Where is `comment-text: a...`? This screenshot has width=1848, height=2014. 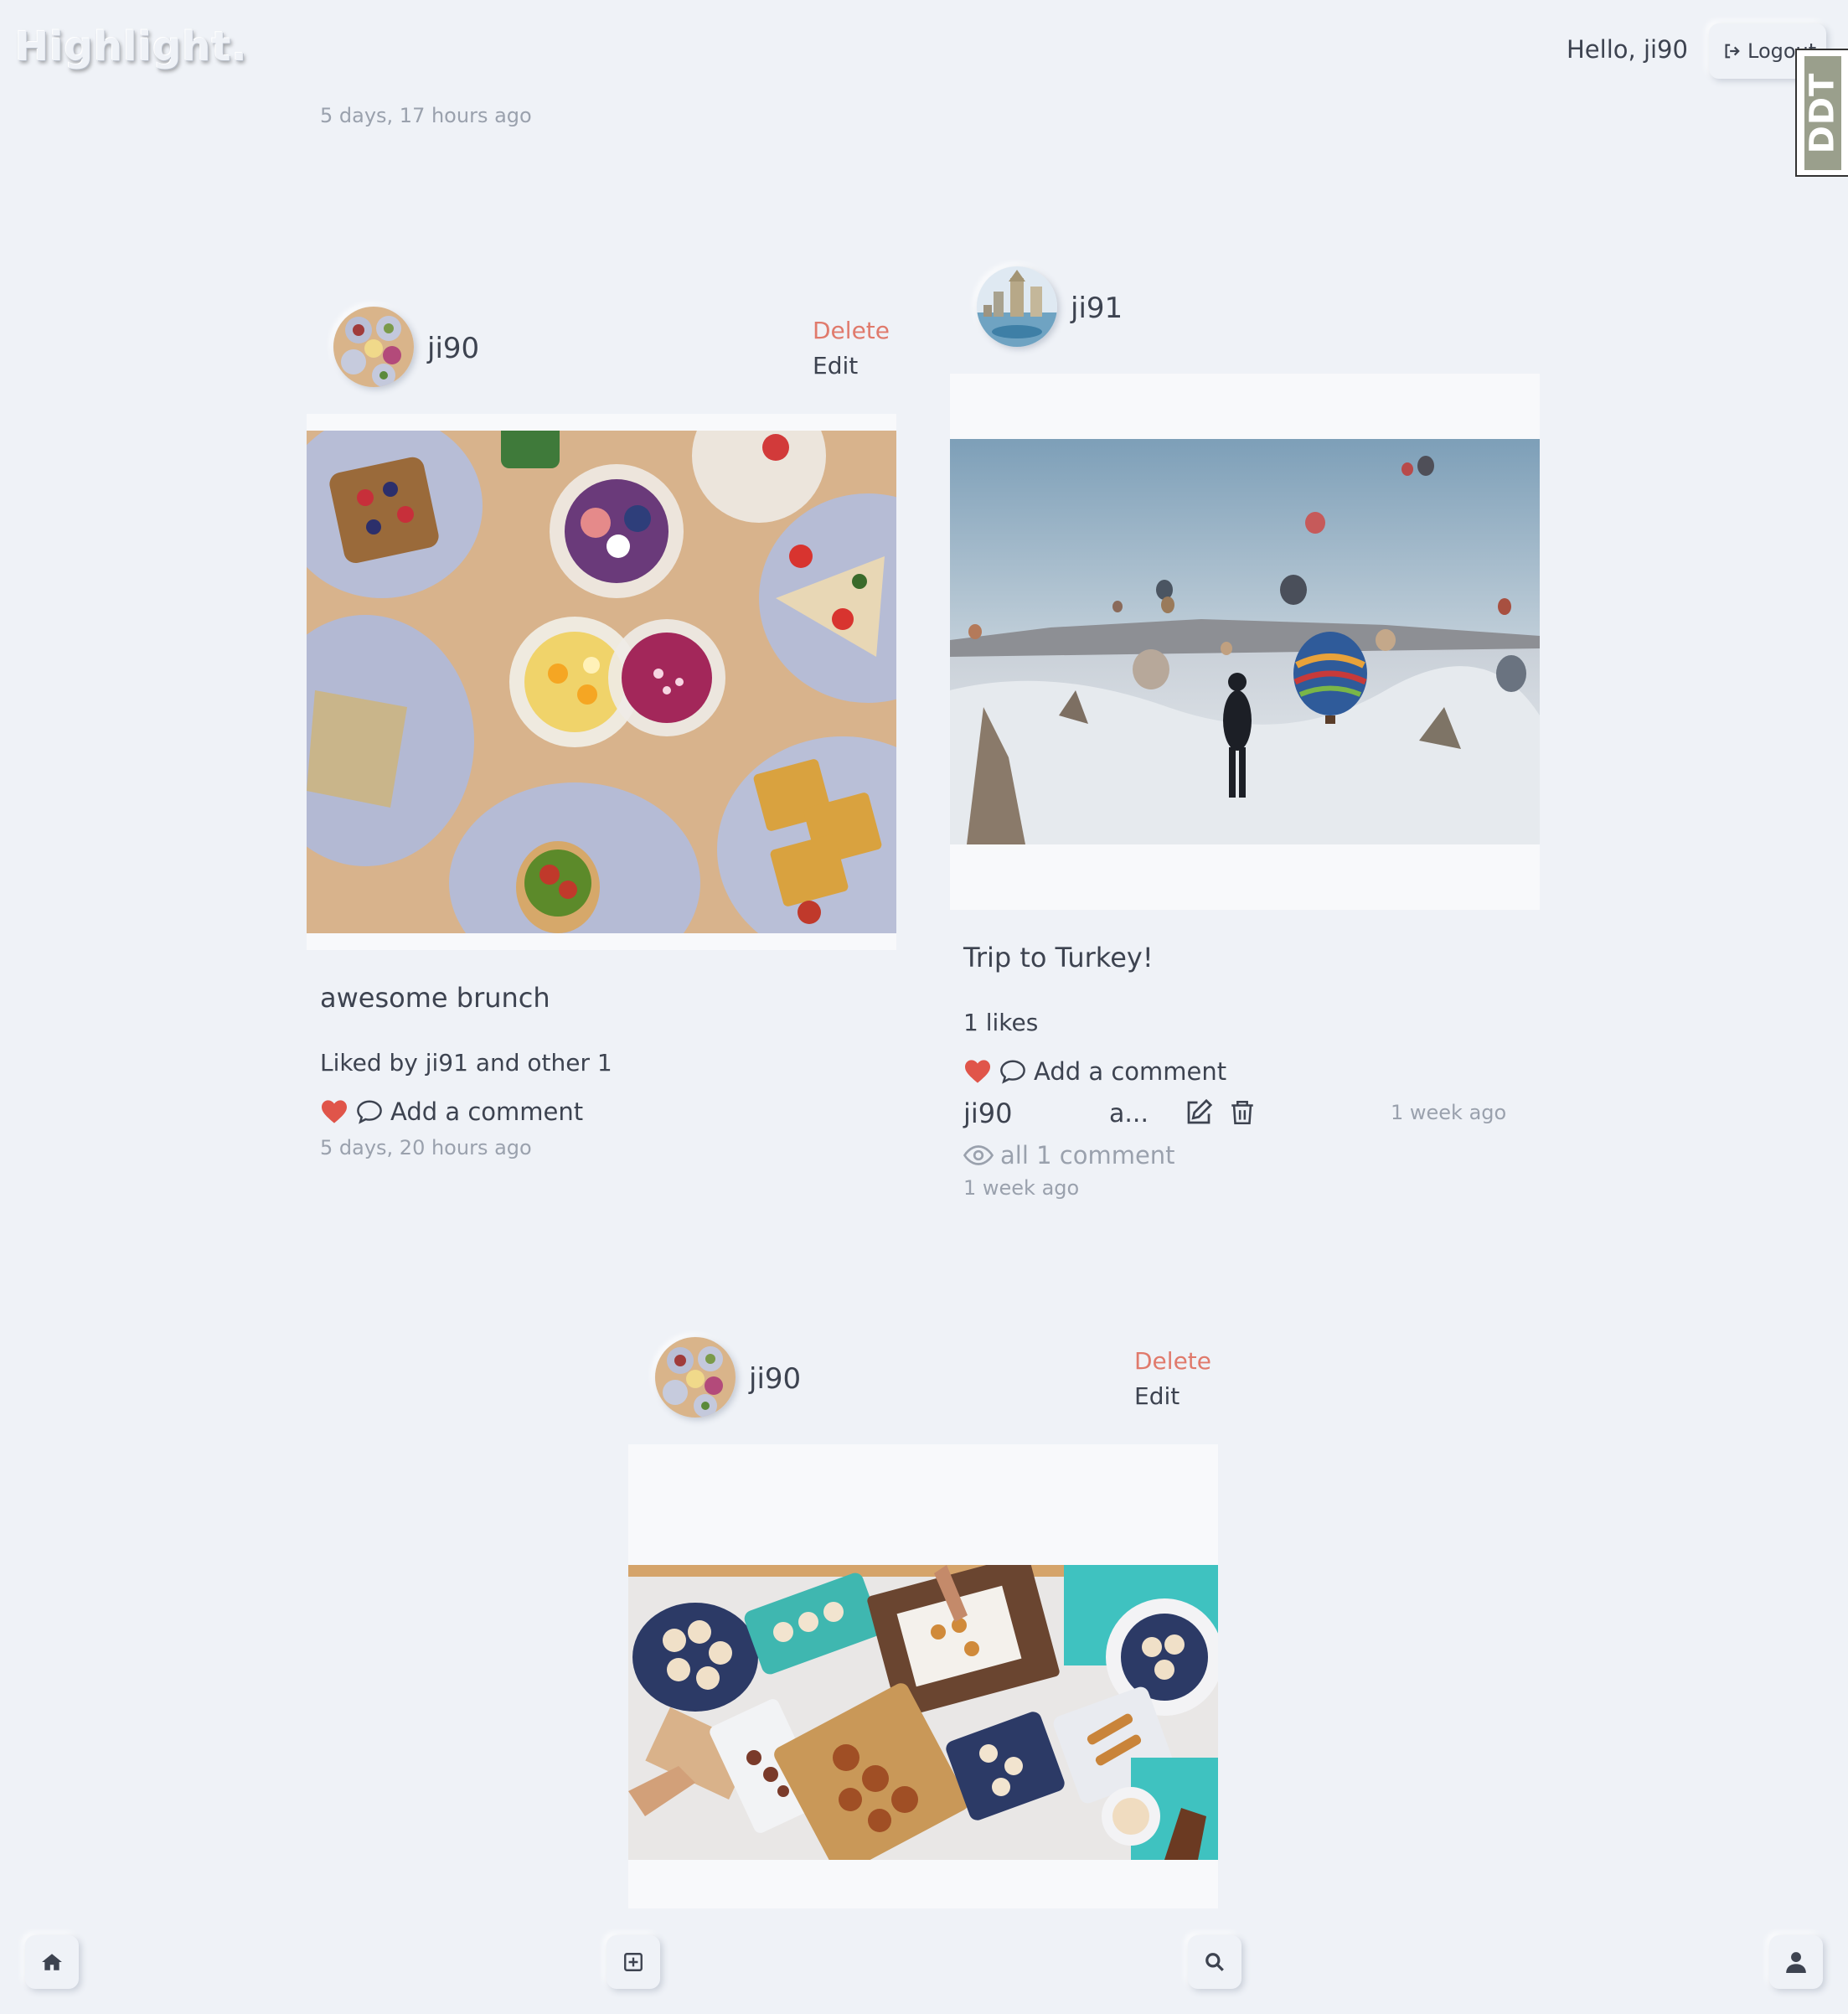 comment-text: a... is located at coordinates (1129, 1114).